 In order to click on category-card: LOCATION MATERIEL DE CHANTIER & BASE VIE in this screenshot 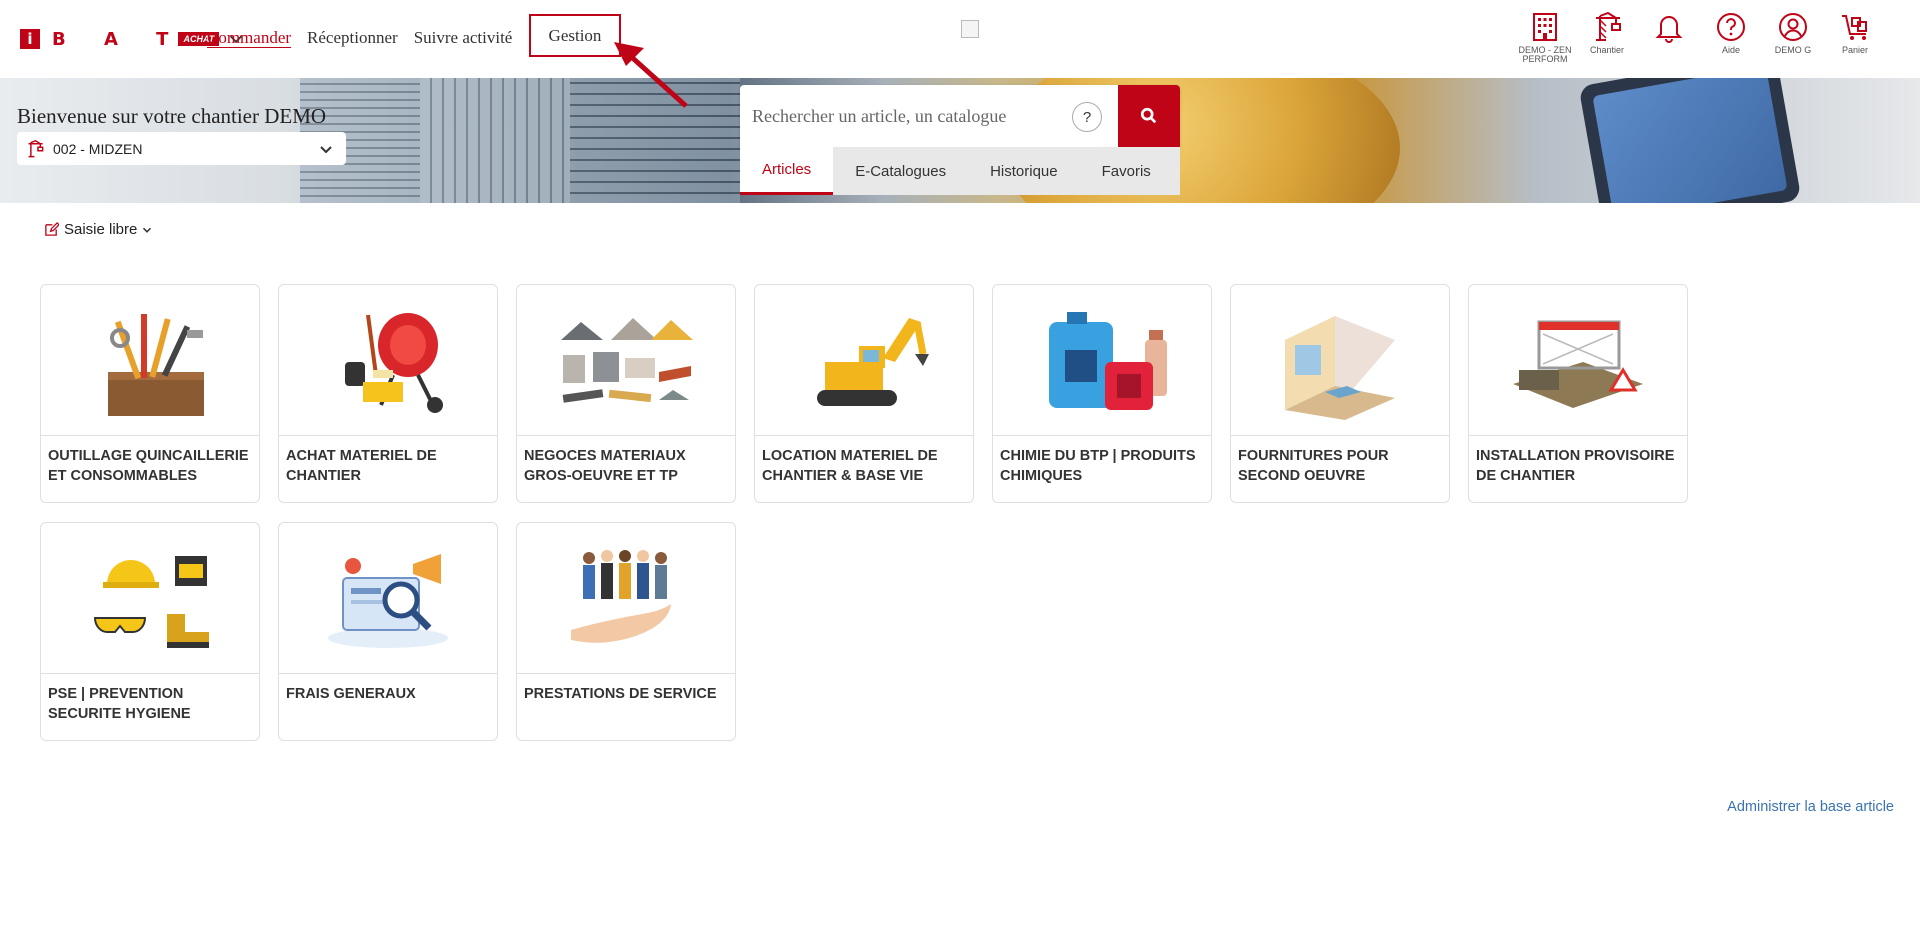, I will do `click(864, 393)`.